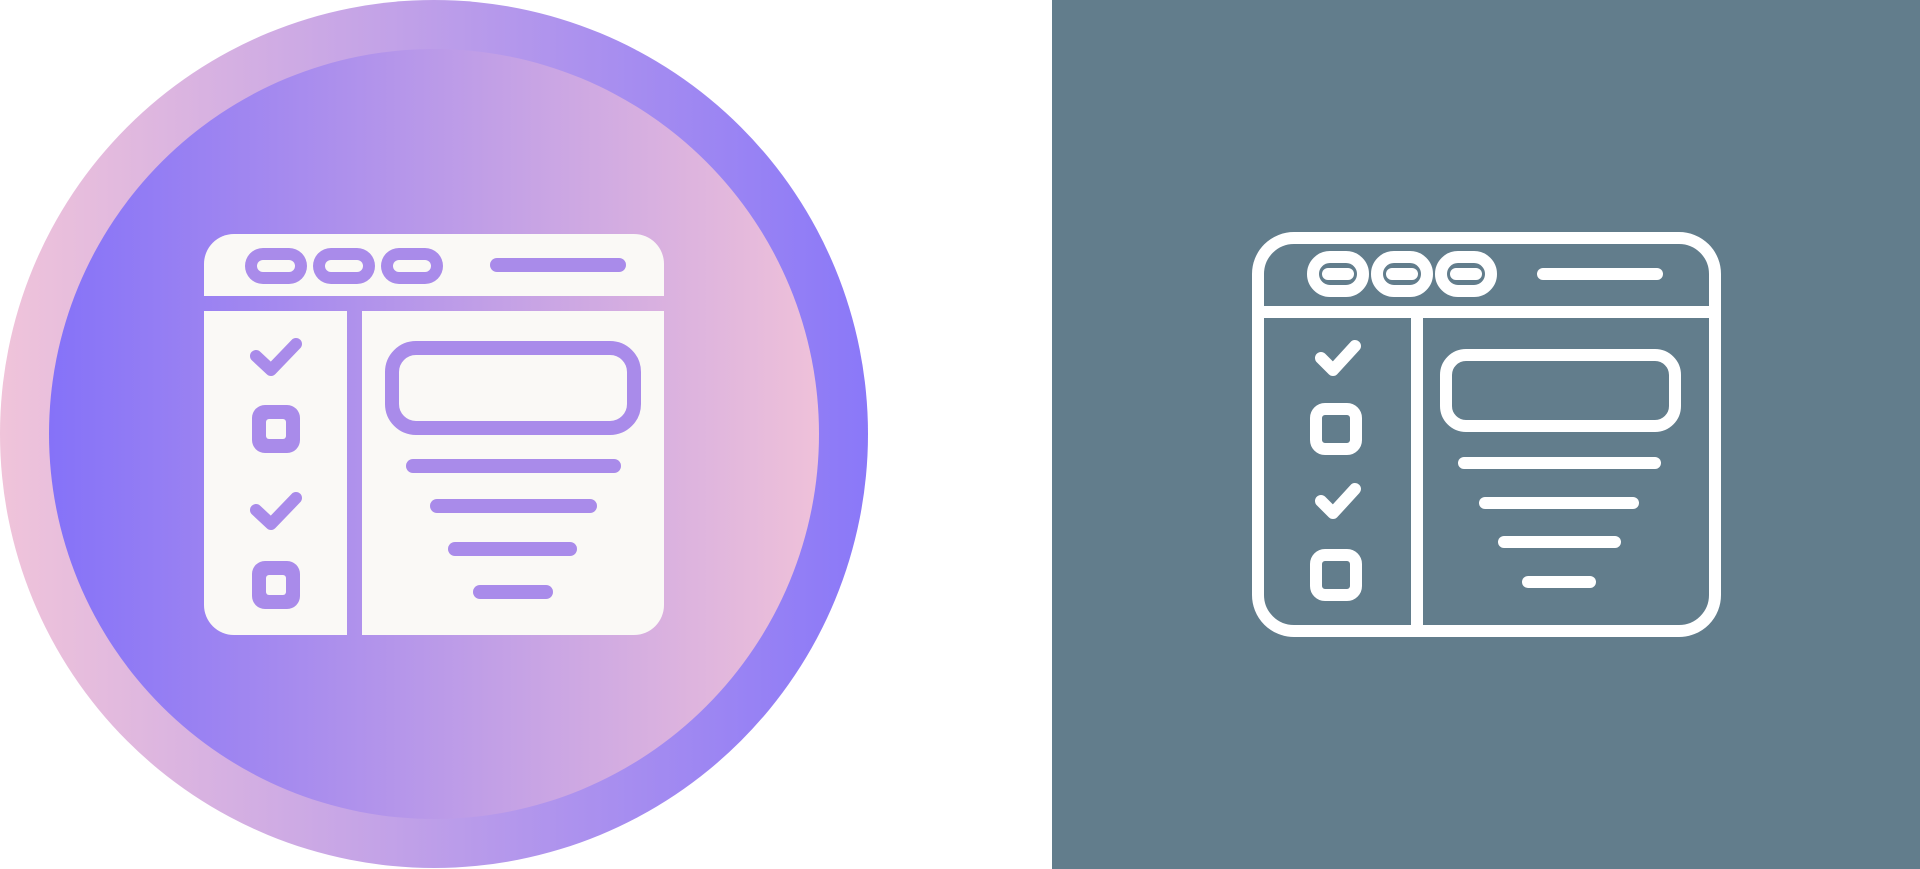 This screenshot has height=869, width=1920. Describe the element at coordinates (558, 265) in the screenshot. I see `address-bar-line` at that location.